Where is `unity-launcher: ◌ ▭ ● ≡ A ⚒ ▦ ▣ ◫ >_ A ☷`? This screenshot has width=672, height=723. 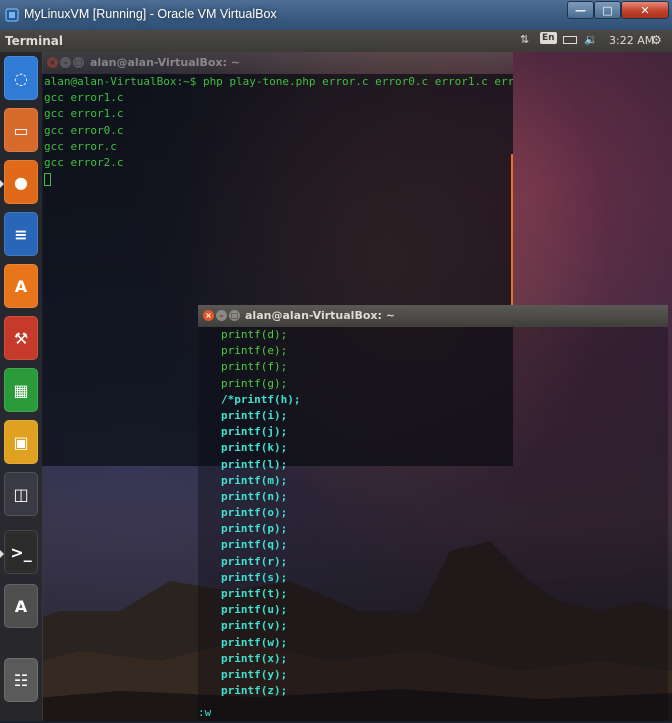
unity-launcher: ◌ ▭ ● ≡ A ⚒ ▦ ▣ ◫ >_ A ☷ is located at coordinates (21, 386).